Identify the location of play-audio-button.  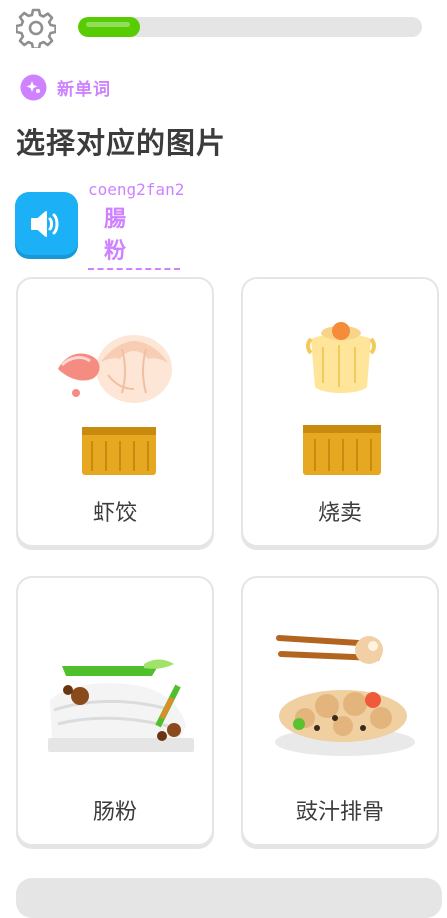
(46, 223).